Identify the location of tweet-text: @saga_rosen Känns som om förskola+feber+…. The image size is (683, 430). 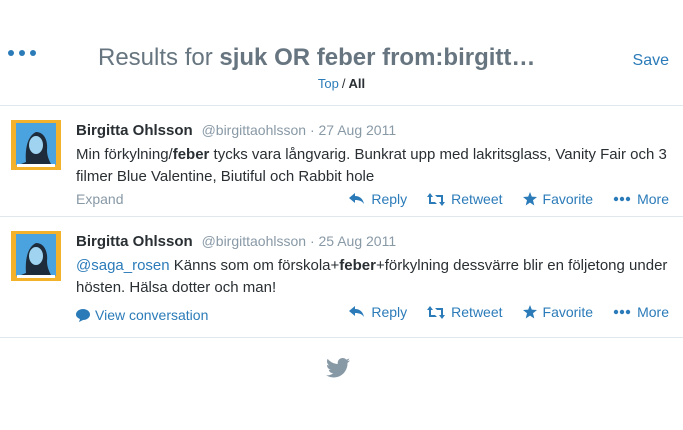
(376, 277).